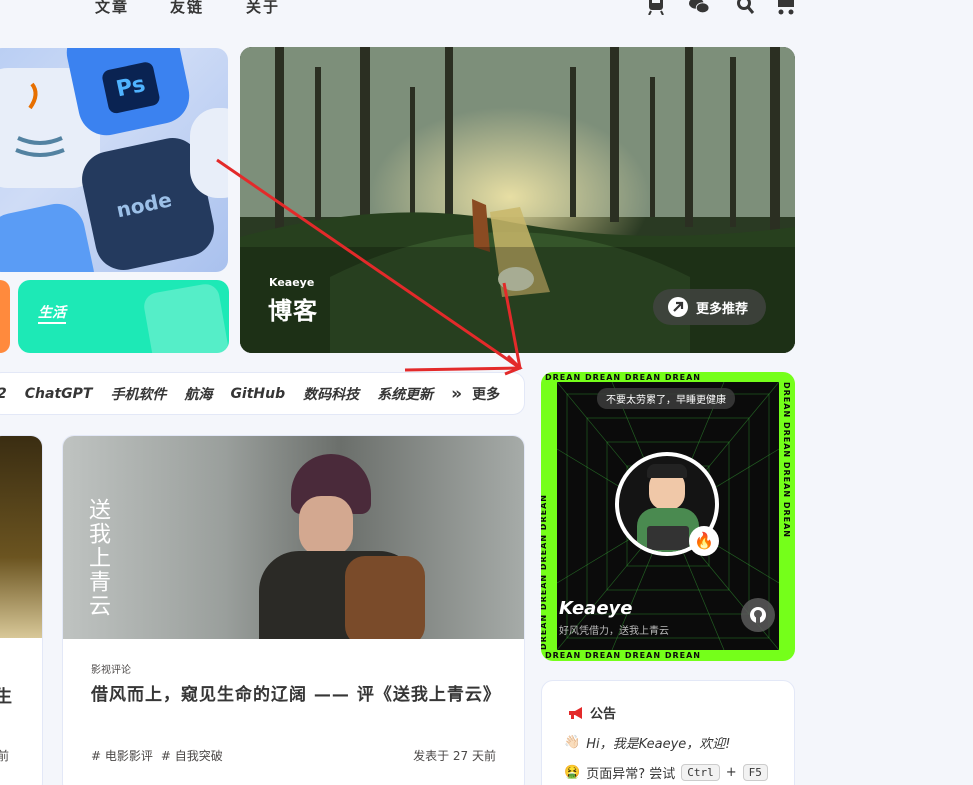 The image size is (973, 785). I want to click on post-category: 影视评论, so click(111, 668).